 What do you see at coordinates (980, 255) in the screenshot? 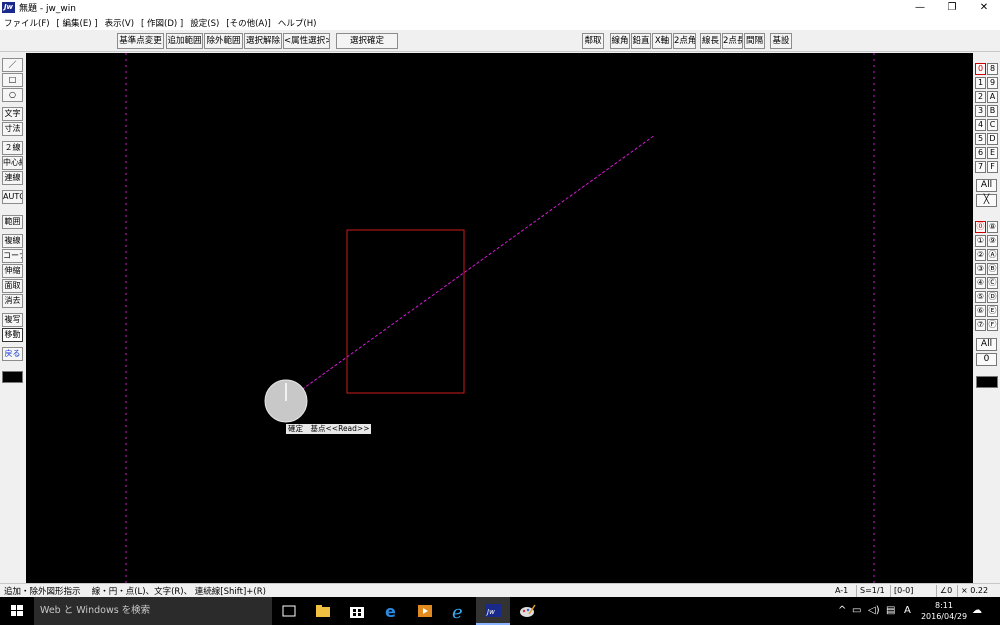
I see `layer-2: ②` at bounding box center [980, 255].